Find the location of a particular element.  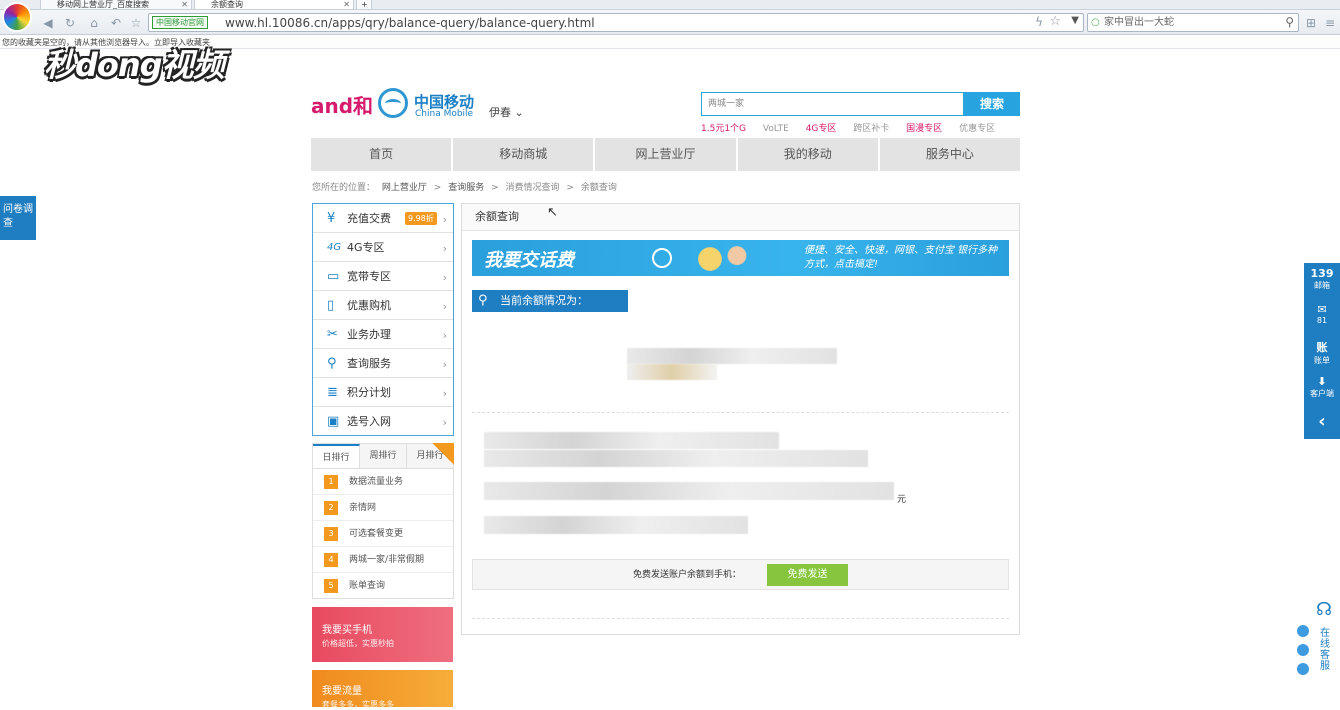

right-dock: 139 邮箱 ✉ 81 账账单 ⬇ 客户端 ‹ is located at coordinates (1322, 351).